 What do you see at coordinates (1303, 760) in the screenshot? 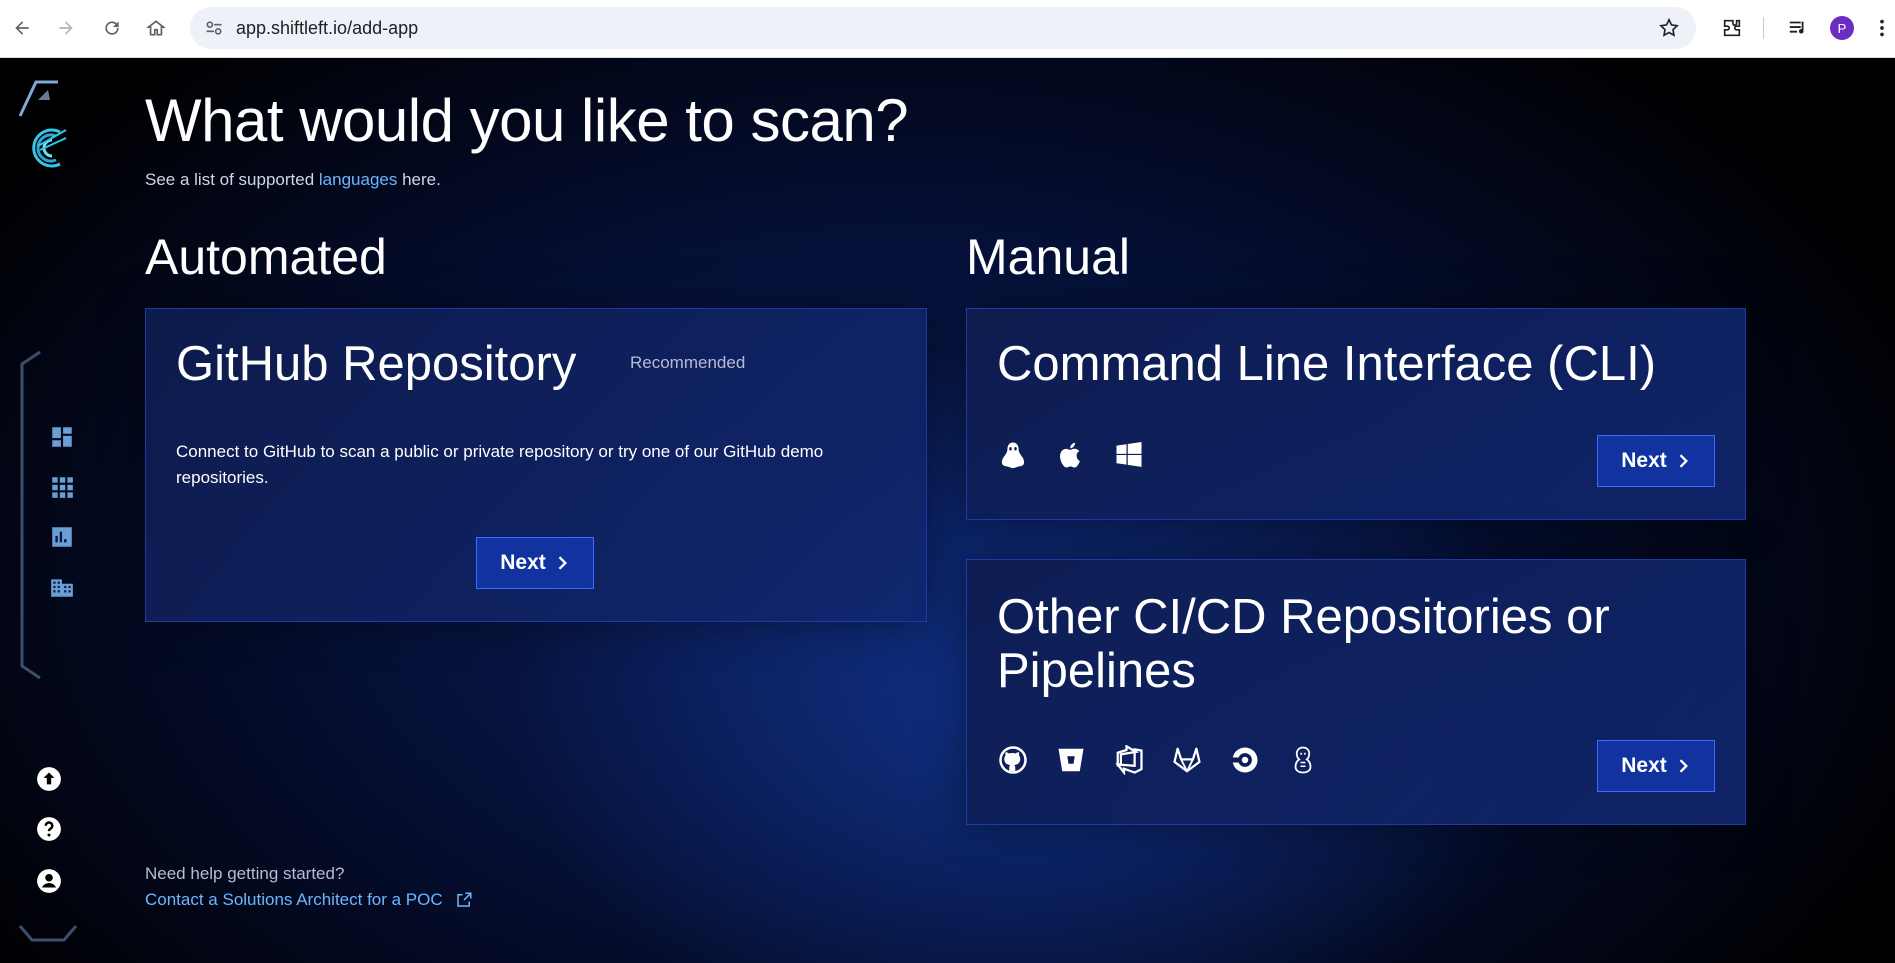
I see `jenkins-icon` at bounding box center [1303, 760].